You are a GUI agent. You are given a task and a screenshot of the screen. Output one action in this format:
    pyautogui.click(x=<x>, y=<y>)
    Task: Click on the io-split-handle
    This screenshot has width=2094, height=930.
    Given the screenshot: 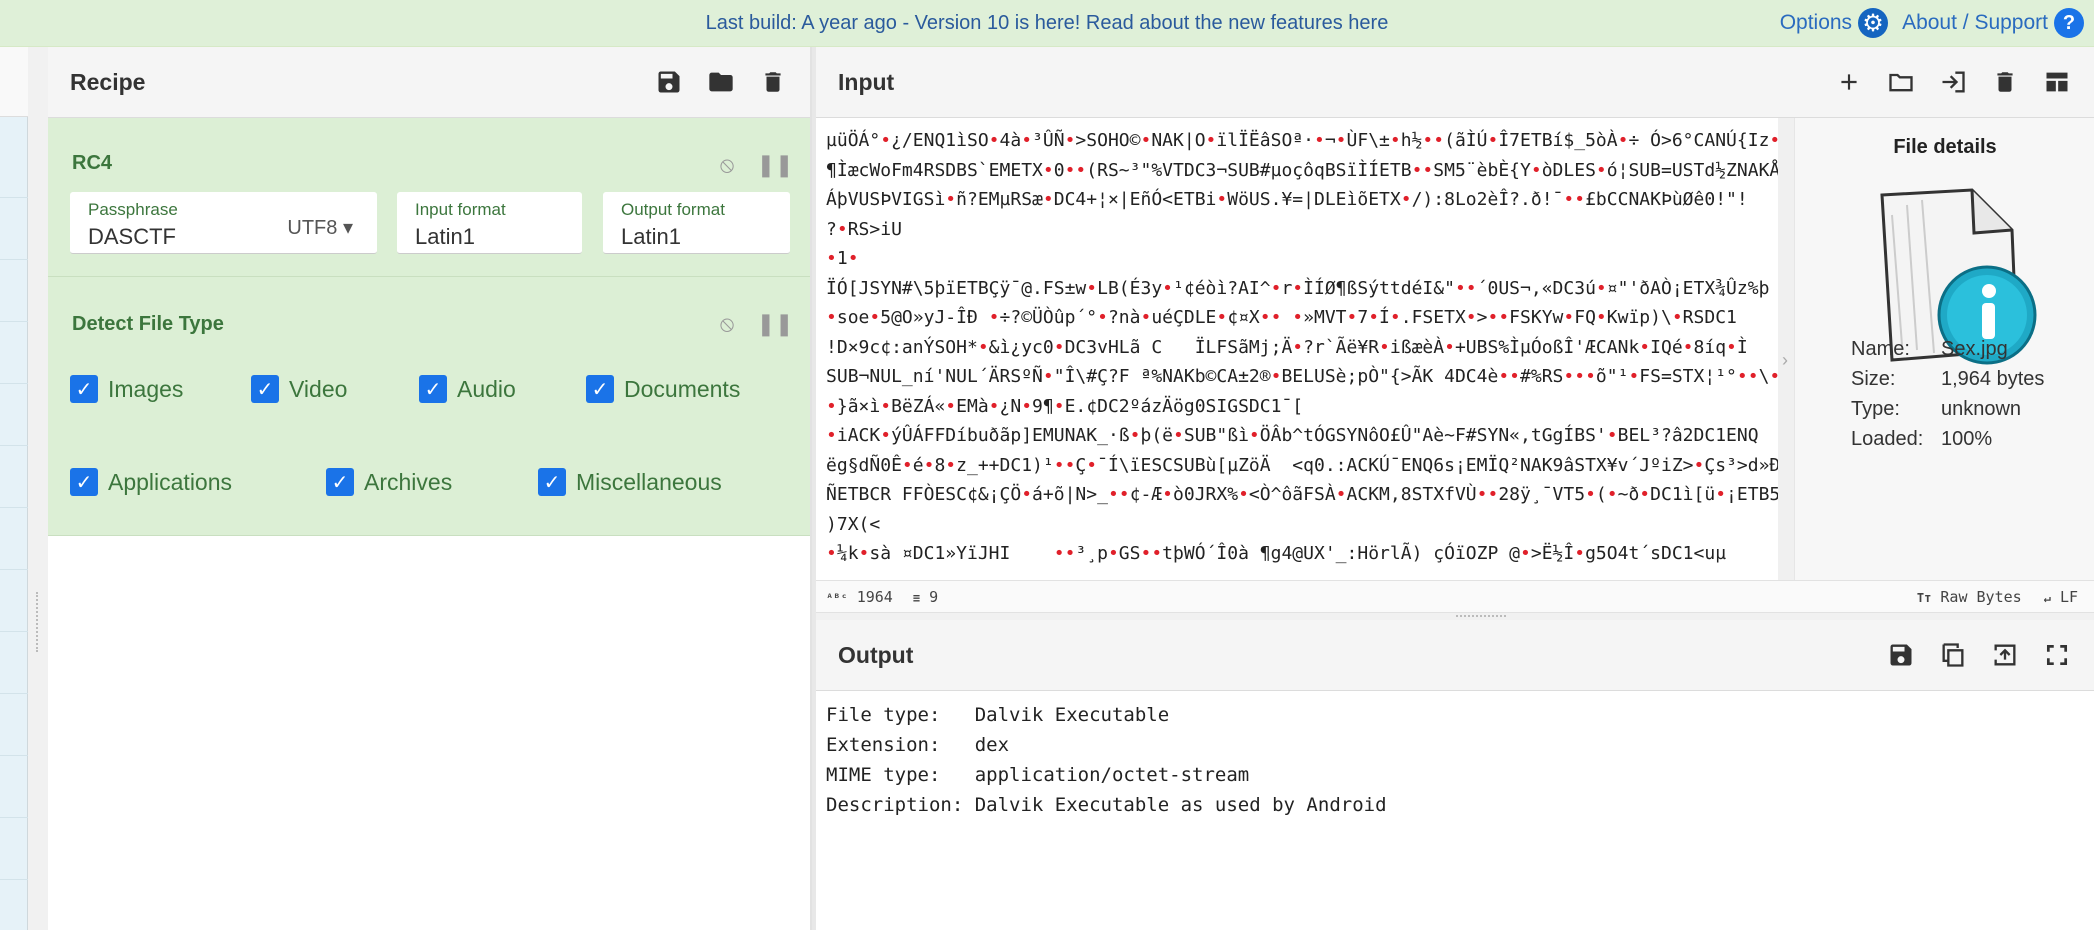 What is the action you would take?
    pyautogui.click(x=1455, y=616)
    